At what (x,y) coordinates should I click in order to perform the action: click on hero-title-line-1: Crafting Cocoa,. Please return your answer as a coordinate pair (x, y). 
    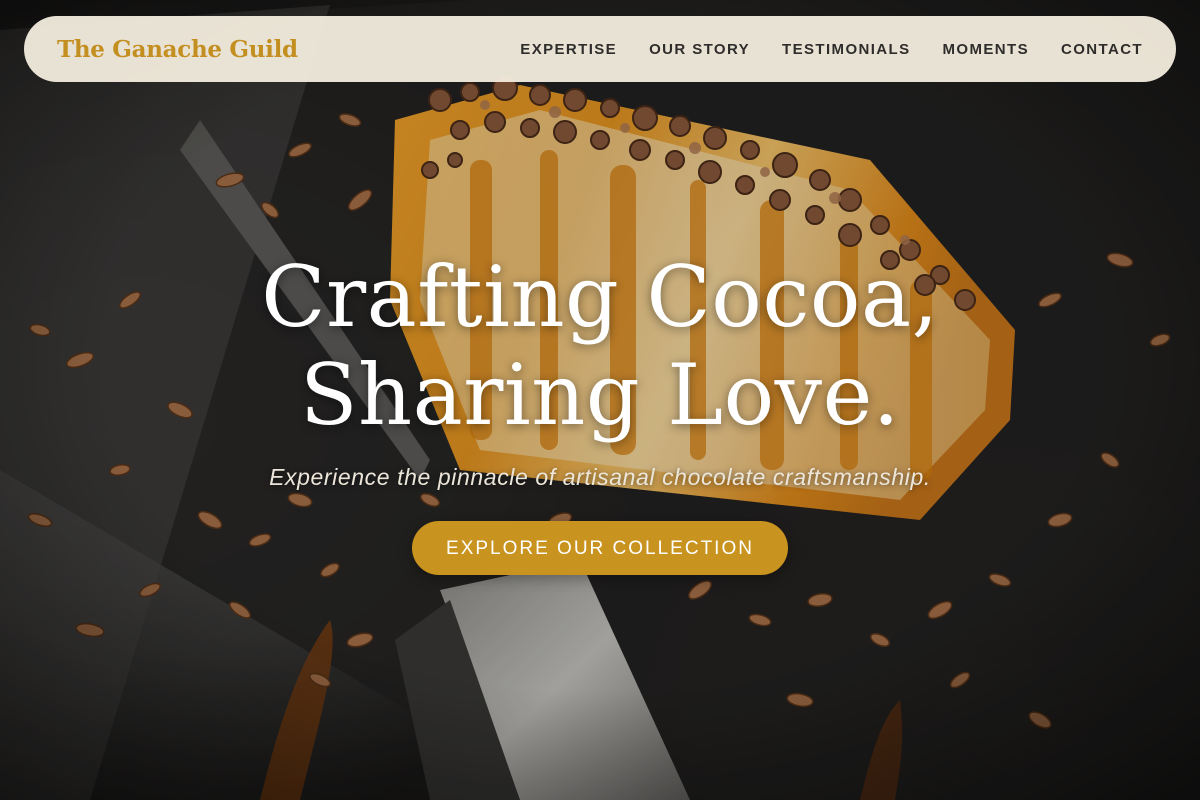
    Looking at the image, I should click on (600, 297).